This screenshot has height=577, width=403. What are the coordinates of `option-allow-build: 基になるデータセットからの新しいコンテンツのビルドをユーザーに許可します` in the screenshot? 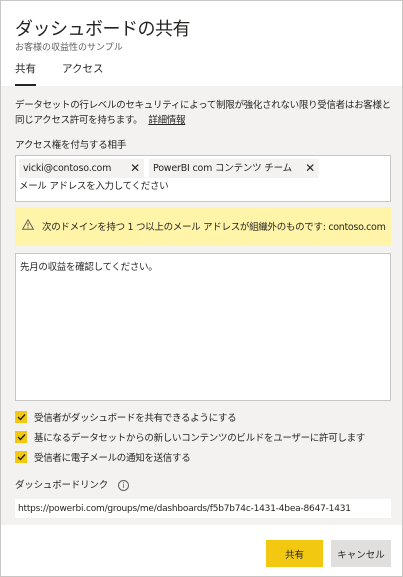 It's located at (190, 437).